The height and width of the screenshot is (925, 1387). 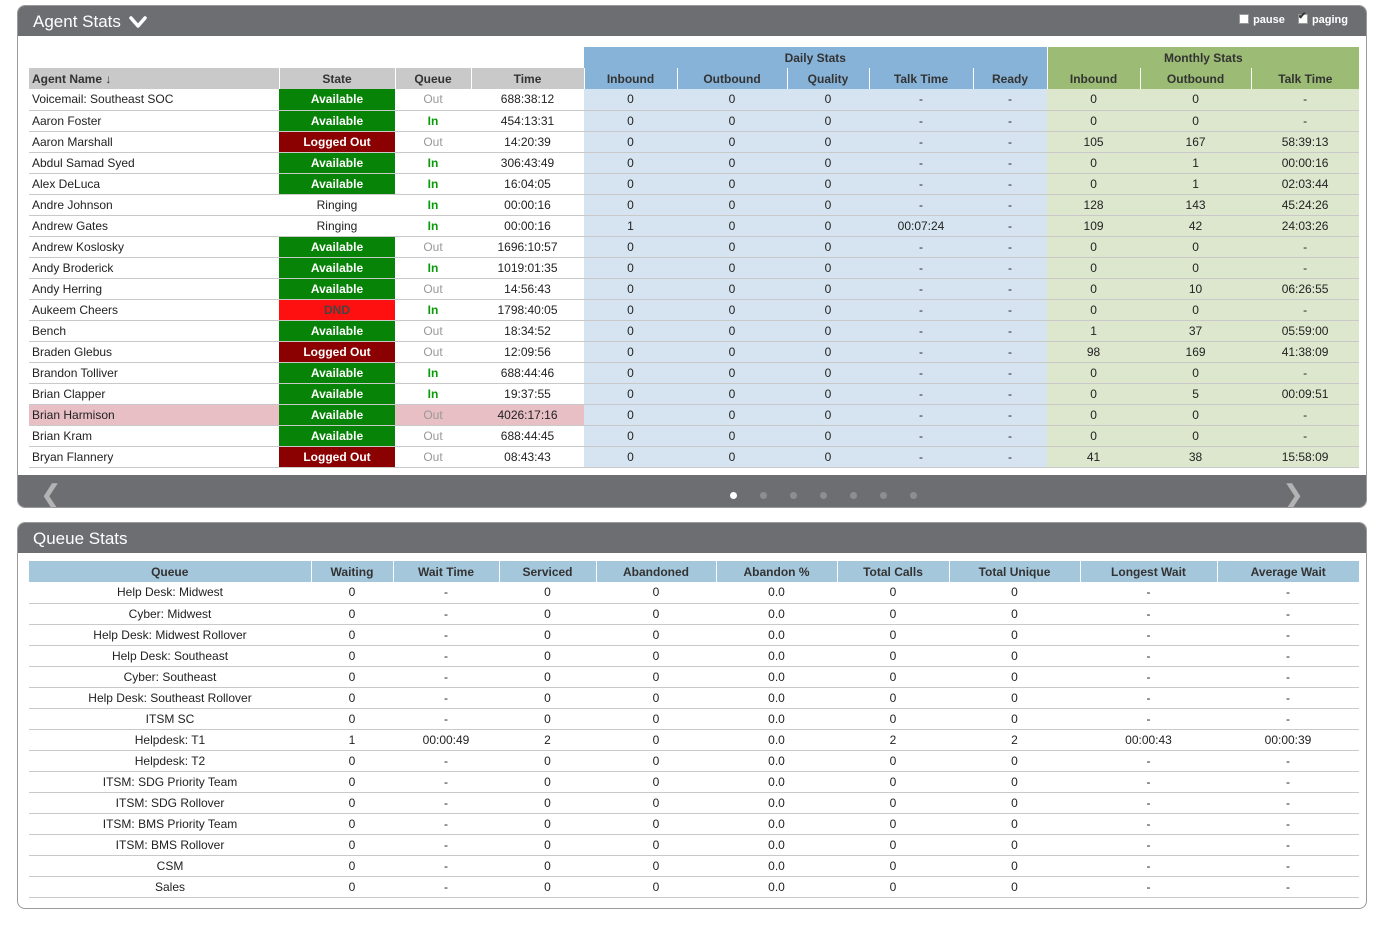 What do you see at coordinates (694, 887) in the screenshot?
I see `queue-row: Sales 0-0 0 0.0 0 0- -` at bounding box center [694, 887].